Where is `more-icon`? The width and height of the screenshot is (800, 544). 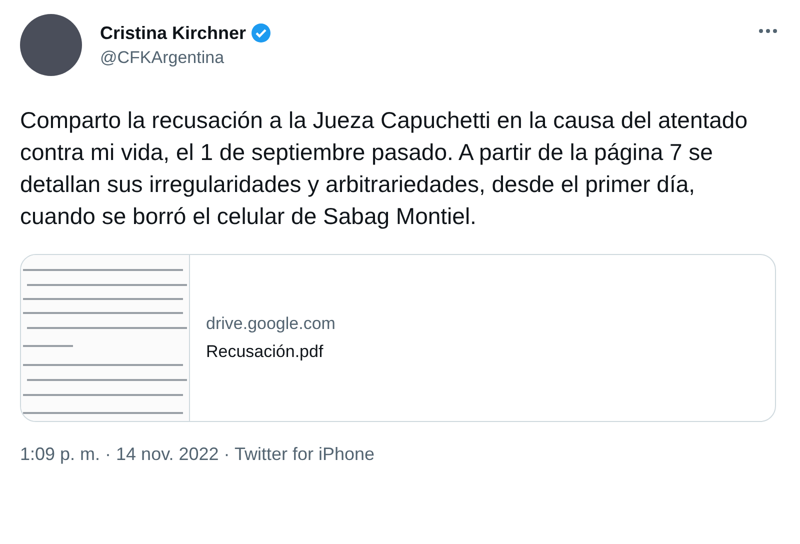
more-icon is located at coordinates (768, 31).